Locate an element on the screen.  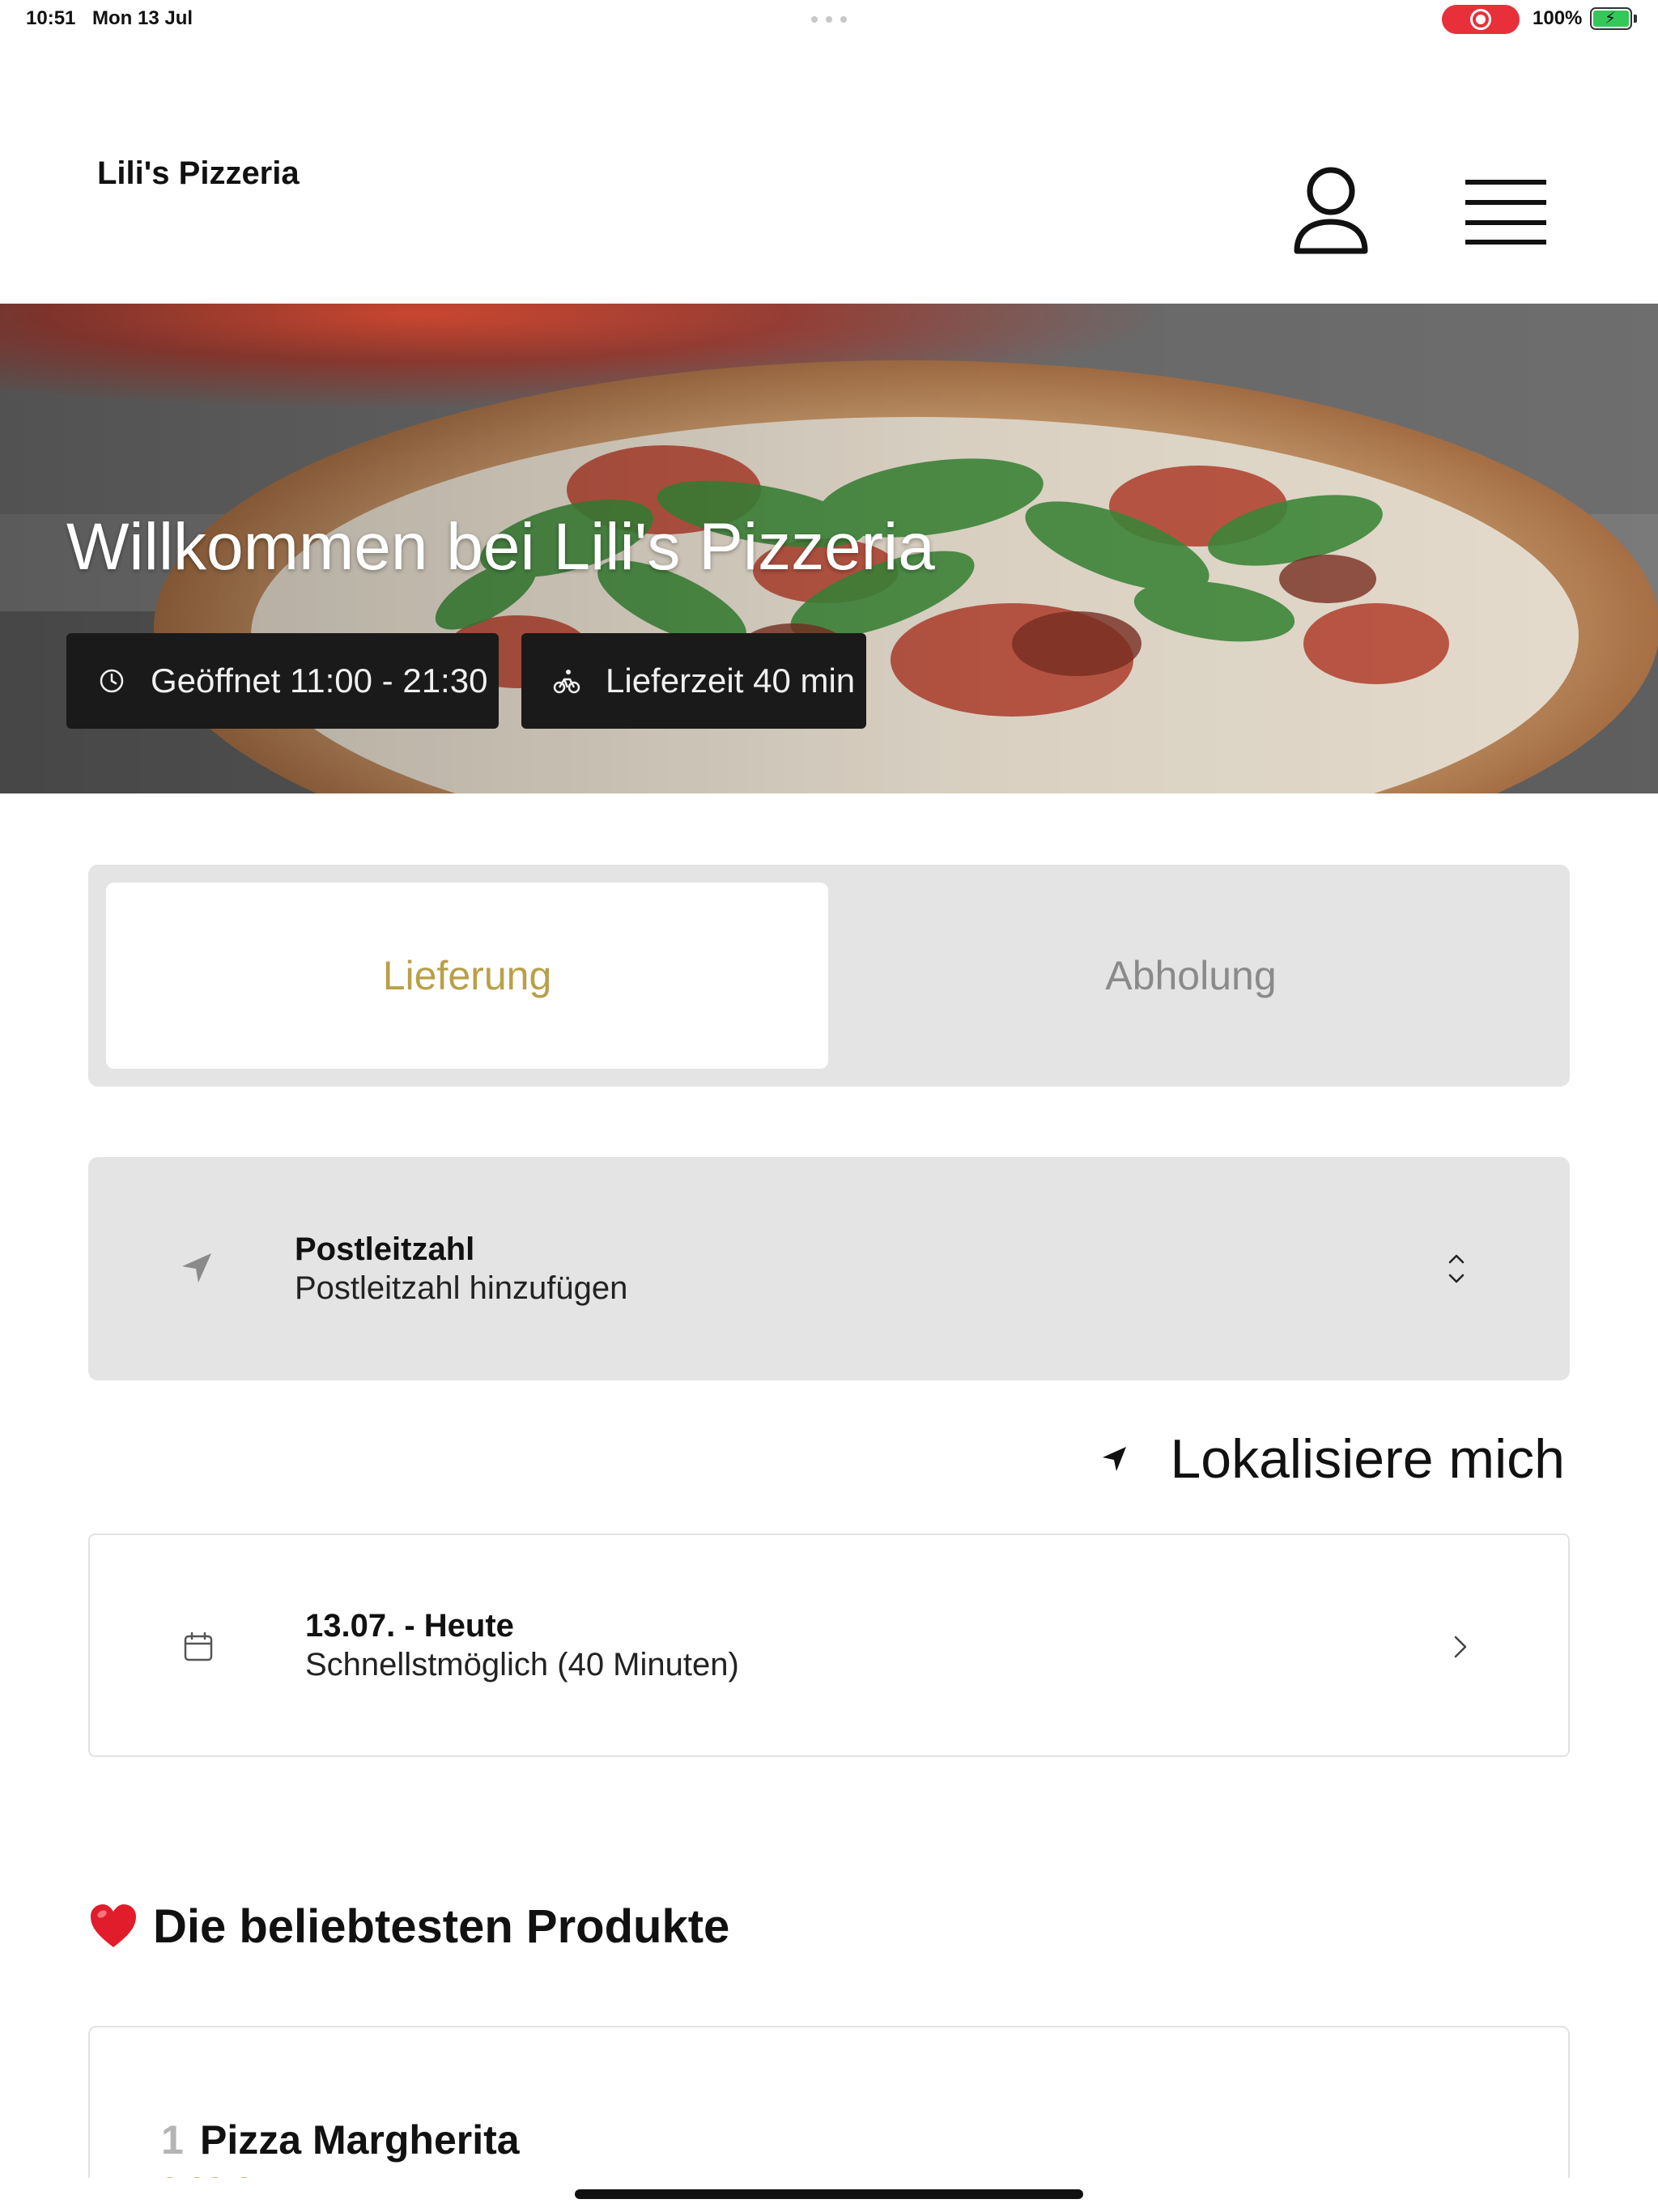
status-time: 10:51 is located at coordinates (51, 18).